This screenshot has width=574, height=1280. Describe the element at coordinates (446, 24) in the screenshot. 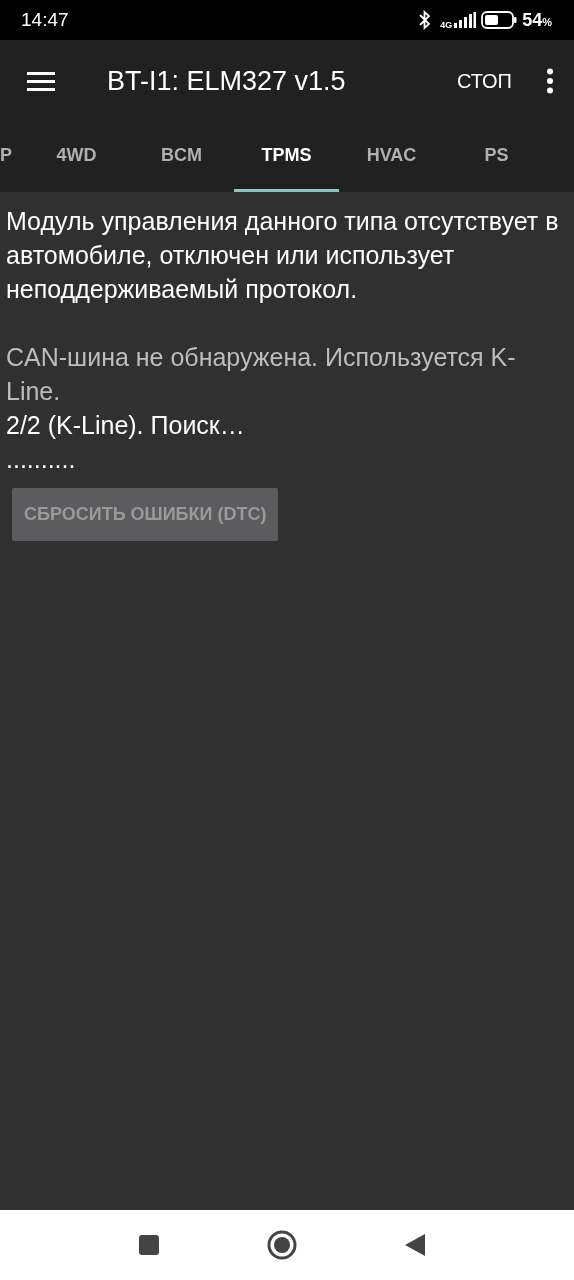

I see `network-label: 4G` at that location.